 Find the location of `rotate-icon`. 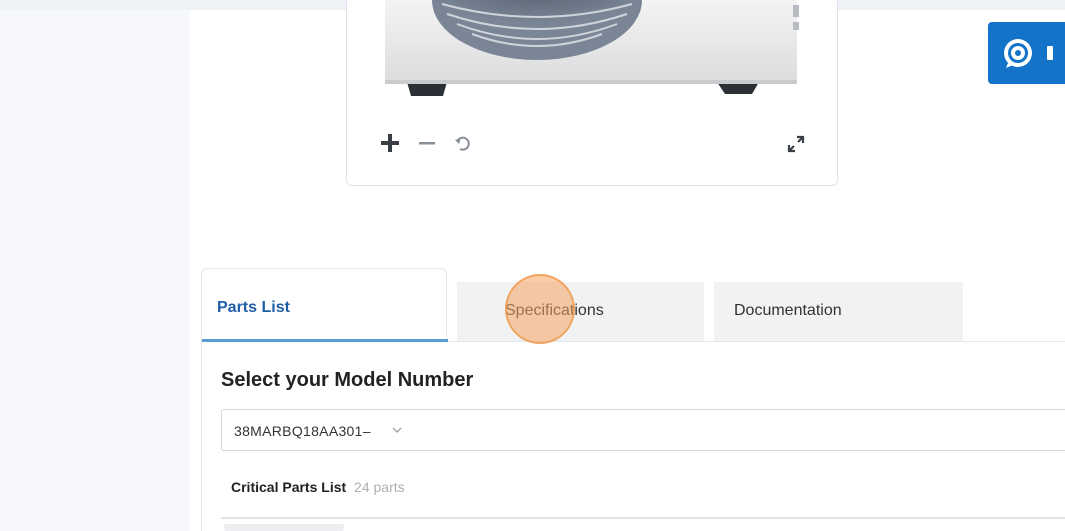

rotate-icon is located at coordinates (463, 143).